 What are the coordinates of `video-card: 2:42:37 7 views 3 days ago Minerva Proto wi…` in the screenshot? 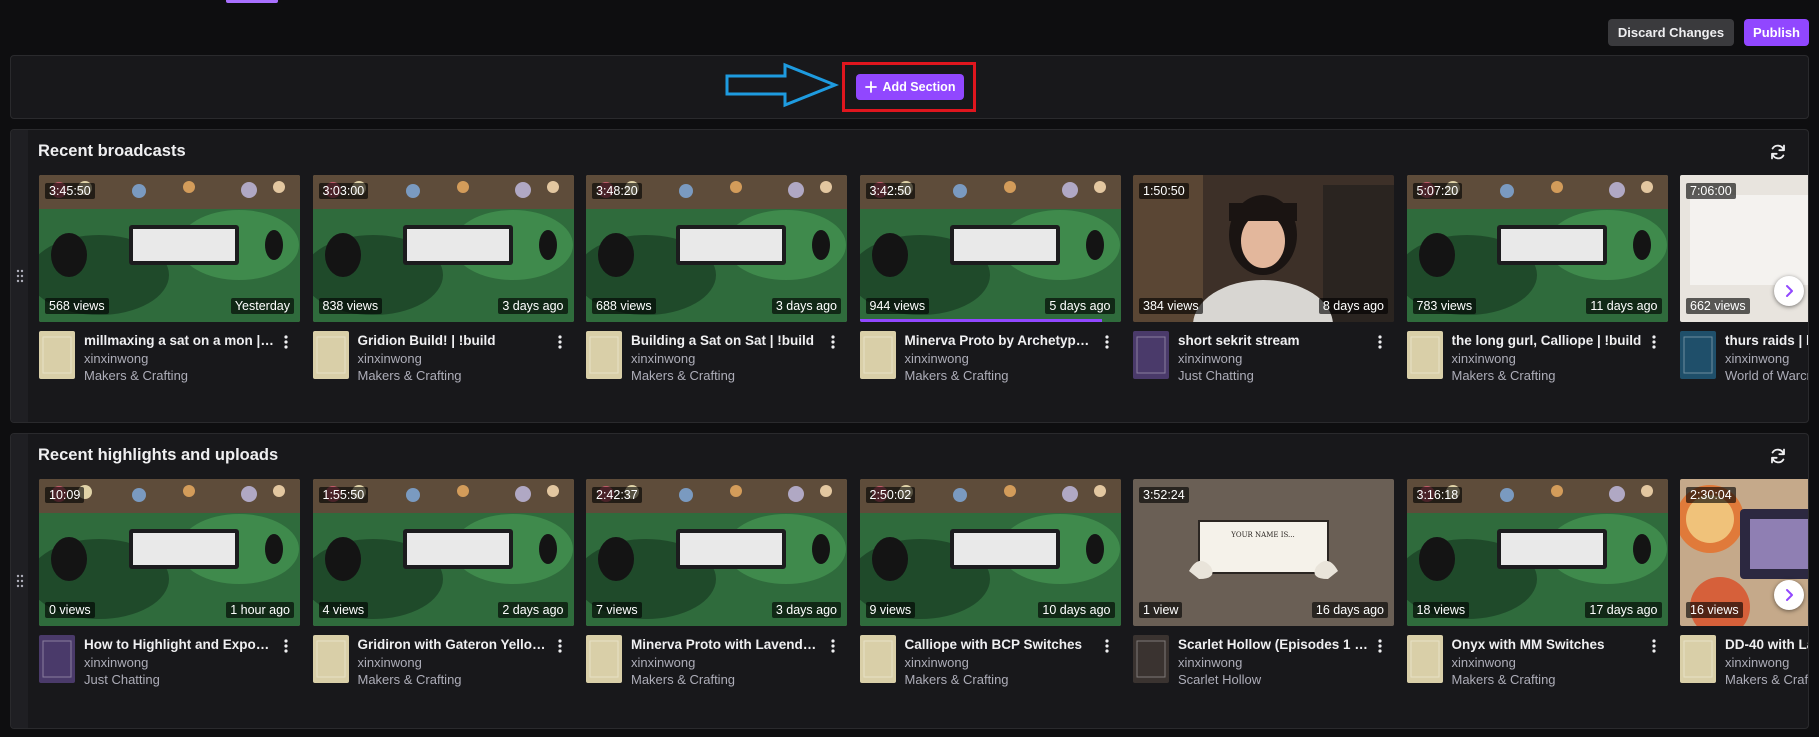 It's located at (716, 599).